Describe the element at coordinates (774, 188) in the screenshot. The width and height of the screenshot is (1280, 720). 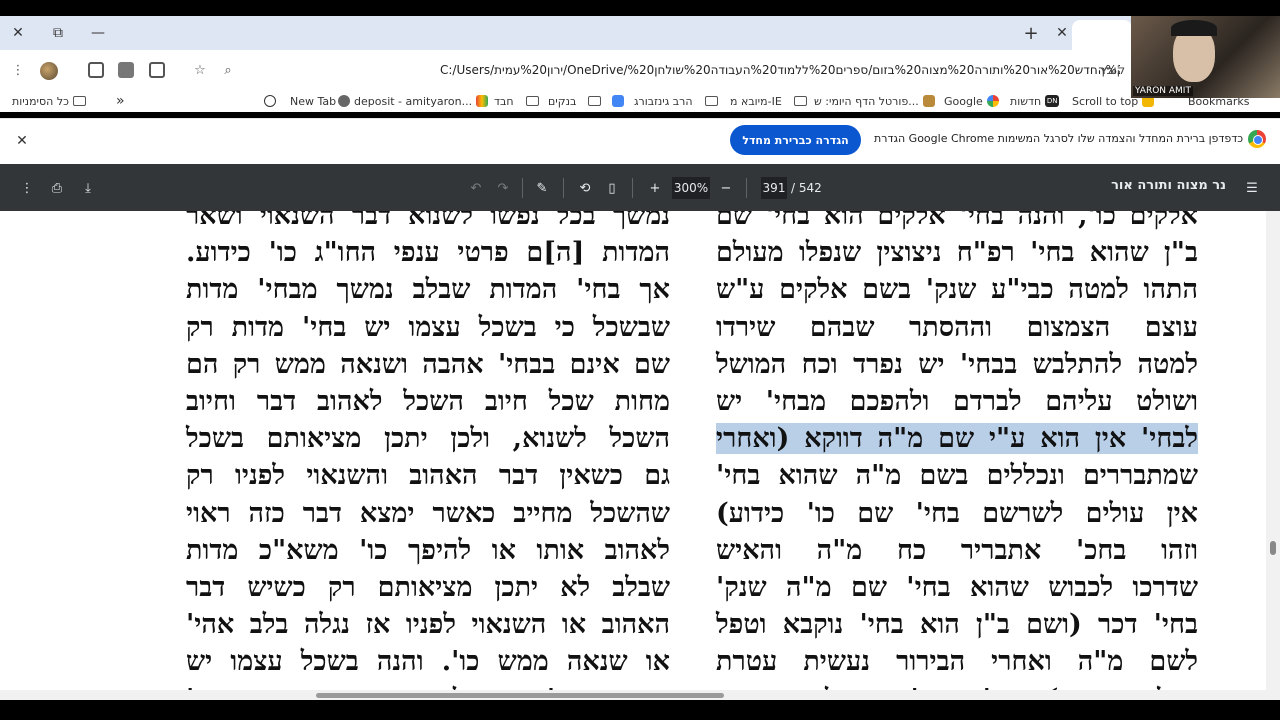
I see `page-number-field: 391` at that location.